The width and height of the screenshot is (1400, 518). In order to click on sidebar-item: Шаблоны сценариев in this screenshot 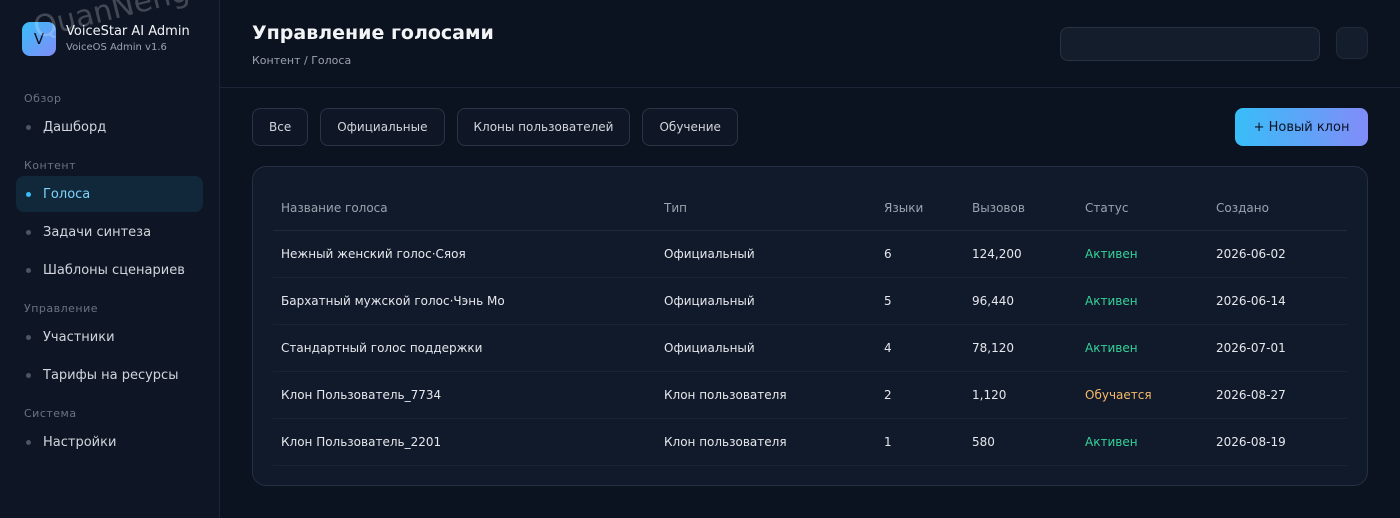, I will do `click(109, 270)`.